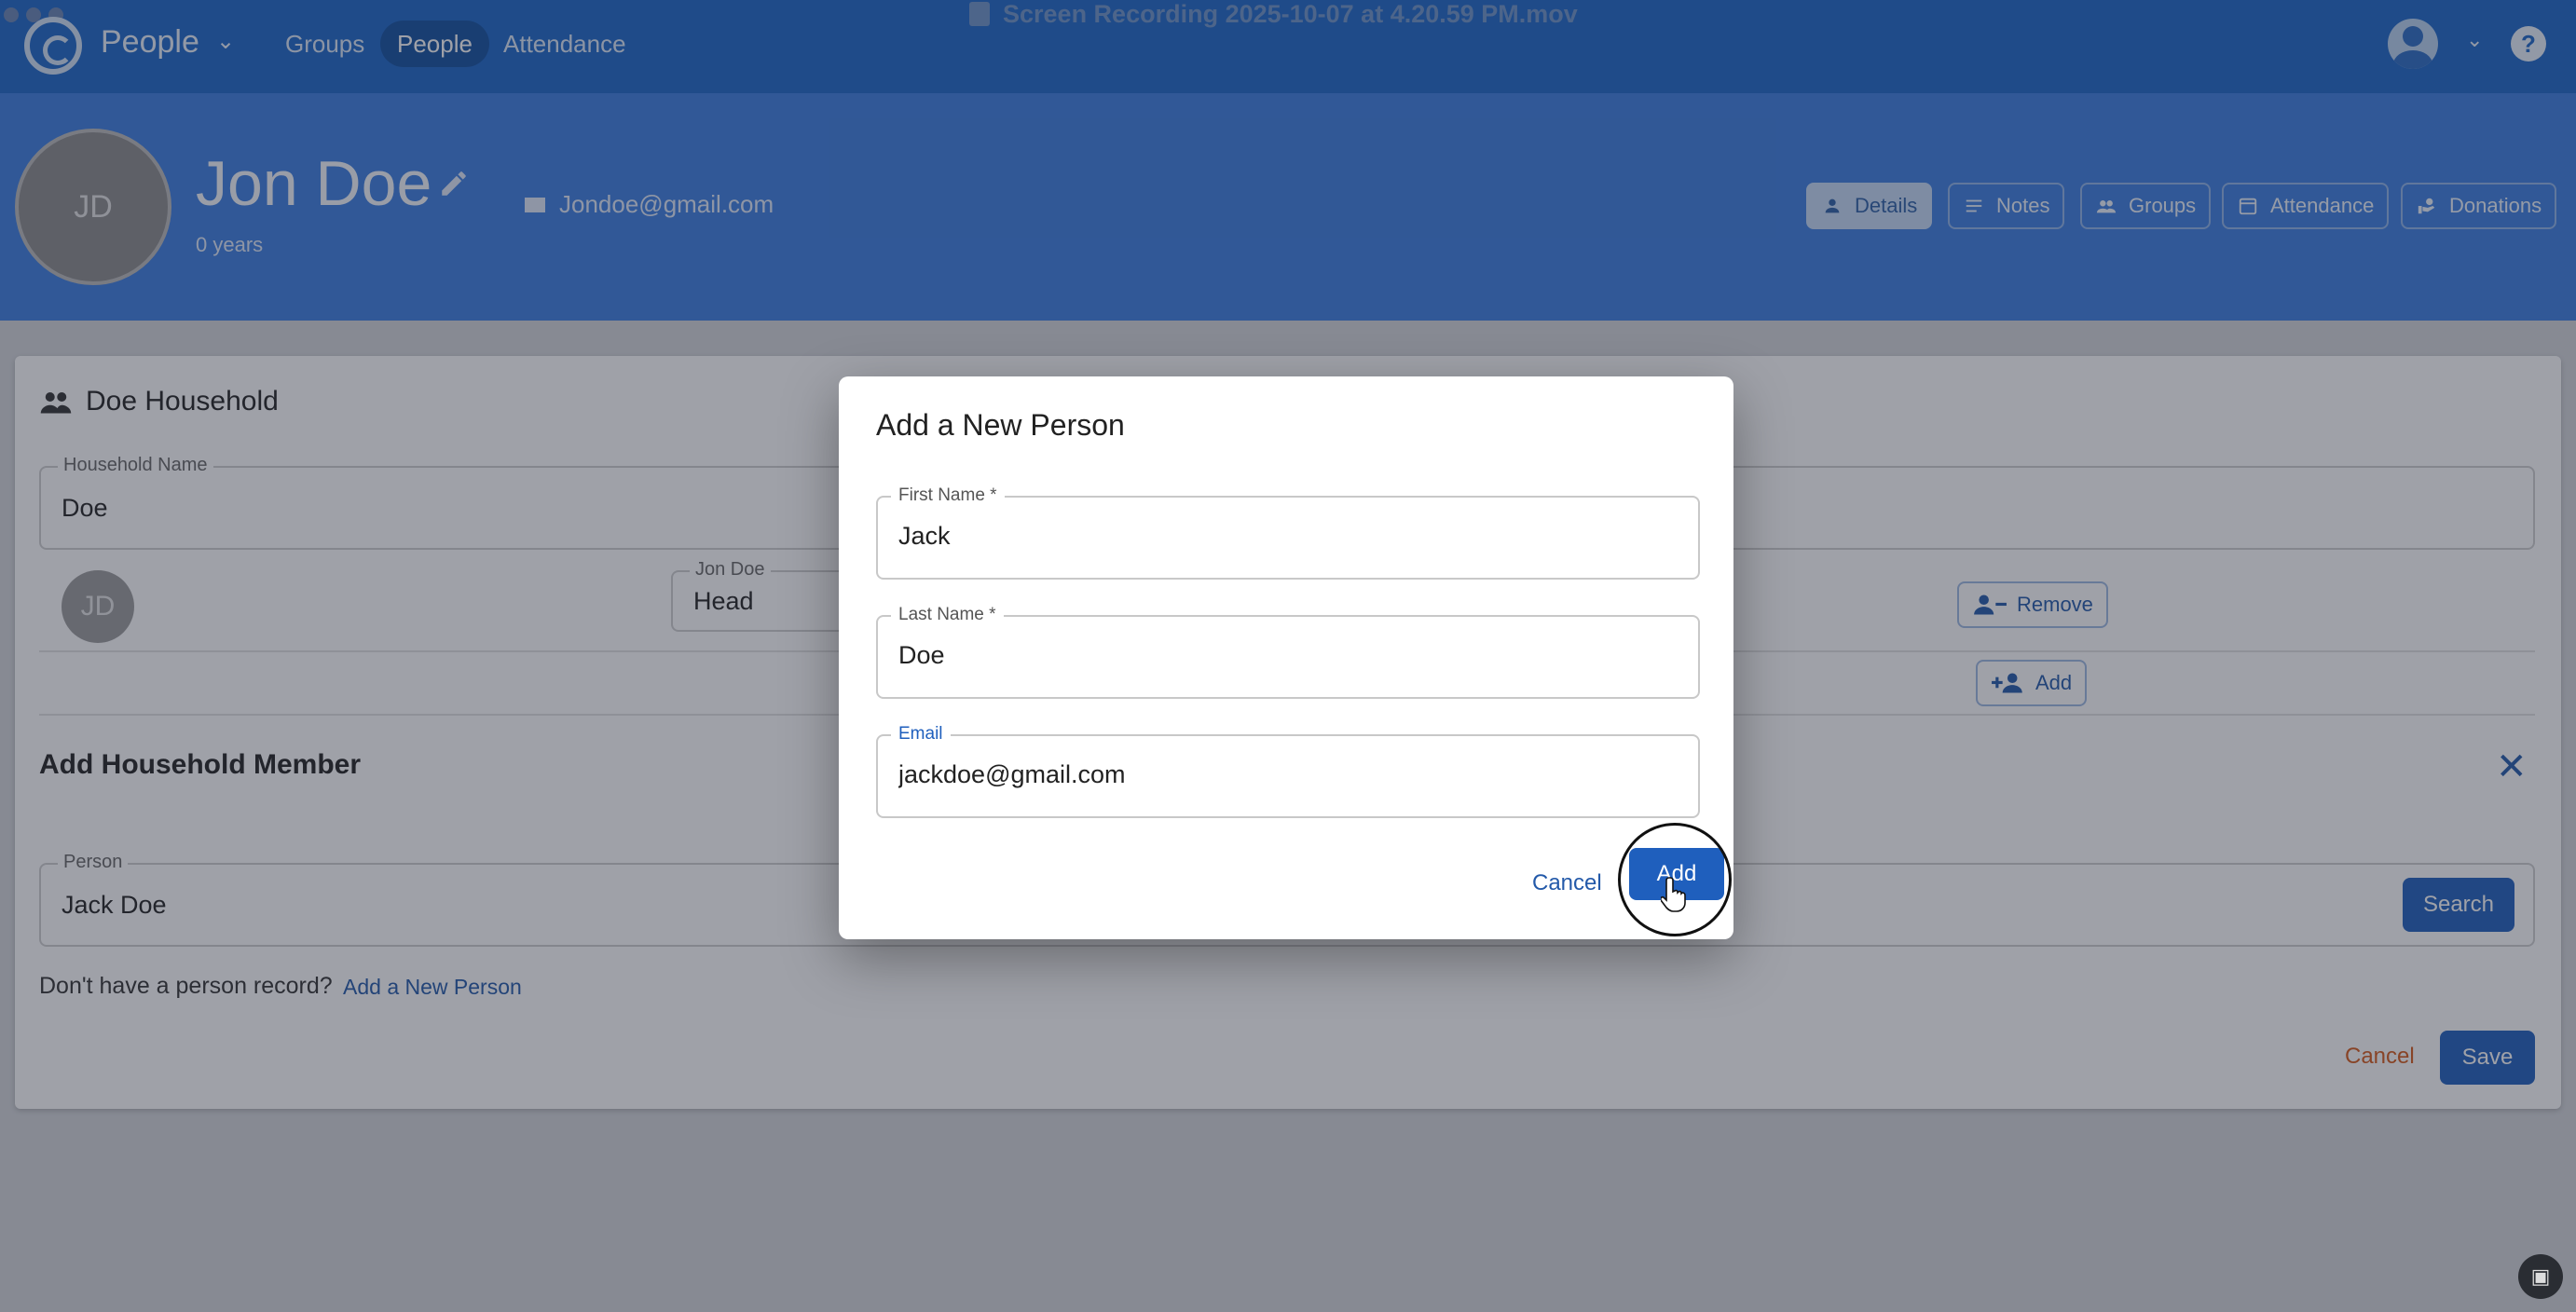 This screenshot has width=2576, height=1312. Describe the element at coordinates (1000, 425) in the screenshot. I see `dialog-title: Add a New Person` at that location.